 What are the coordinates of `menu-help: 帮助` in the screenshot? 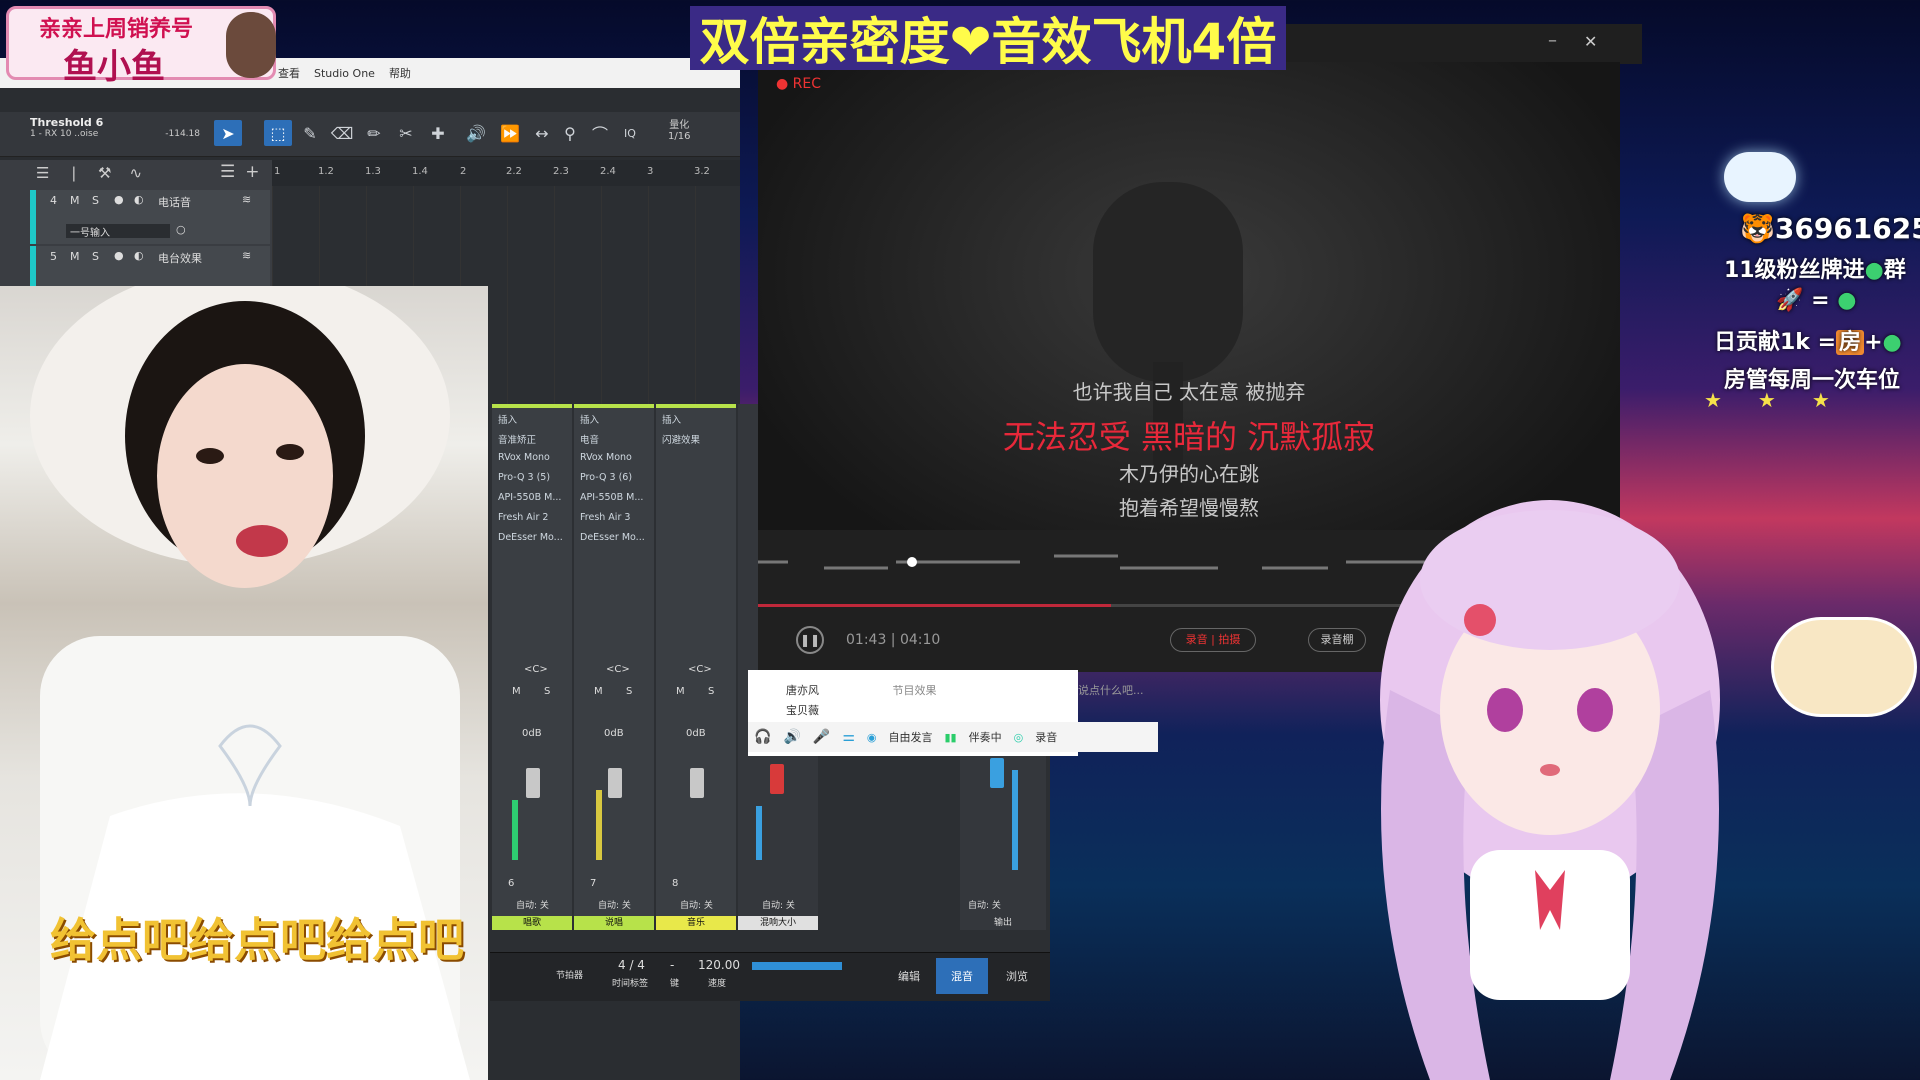 It's located at (400, 73).